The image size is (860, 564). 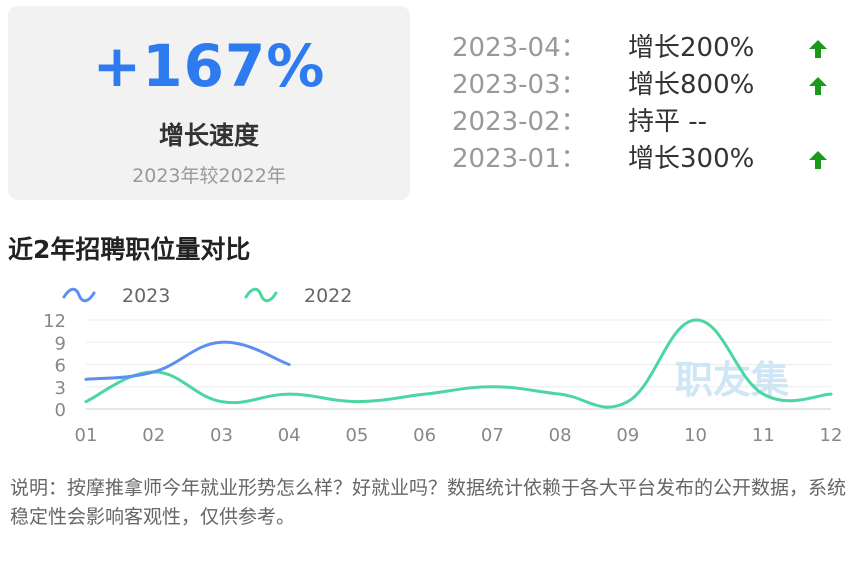 I want to click on y-tick-label: 12, so click(x=54, y=321).